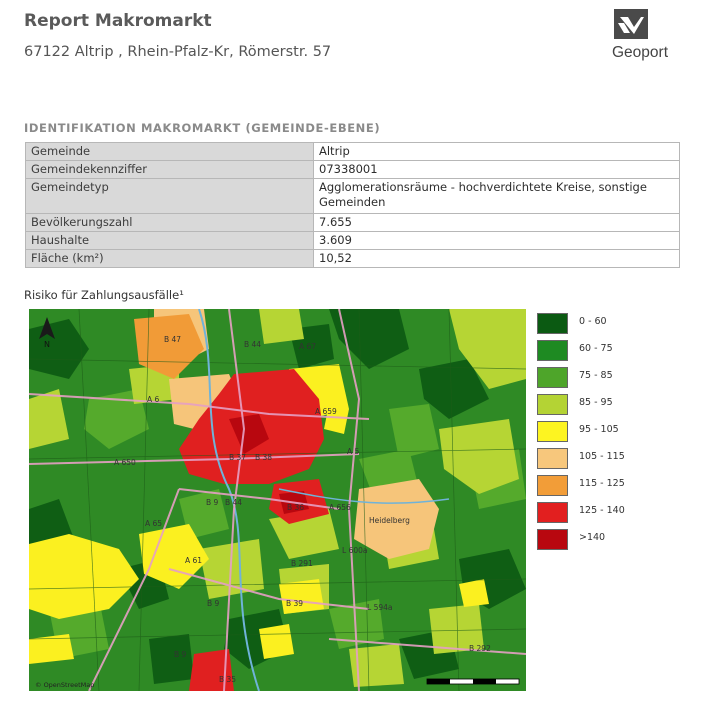 The image size is (708, 720). Describe the element at coordinates (480, 648) in the screenshot. I see `road-label: B 292` at that location.